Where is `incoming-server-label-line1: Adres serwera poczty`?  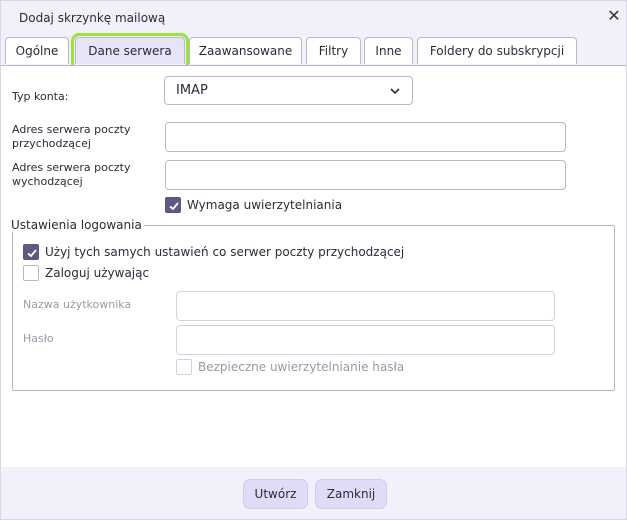 incoming-server-label-line1: Adres serwera poczty is located at coordinates (71, 129).